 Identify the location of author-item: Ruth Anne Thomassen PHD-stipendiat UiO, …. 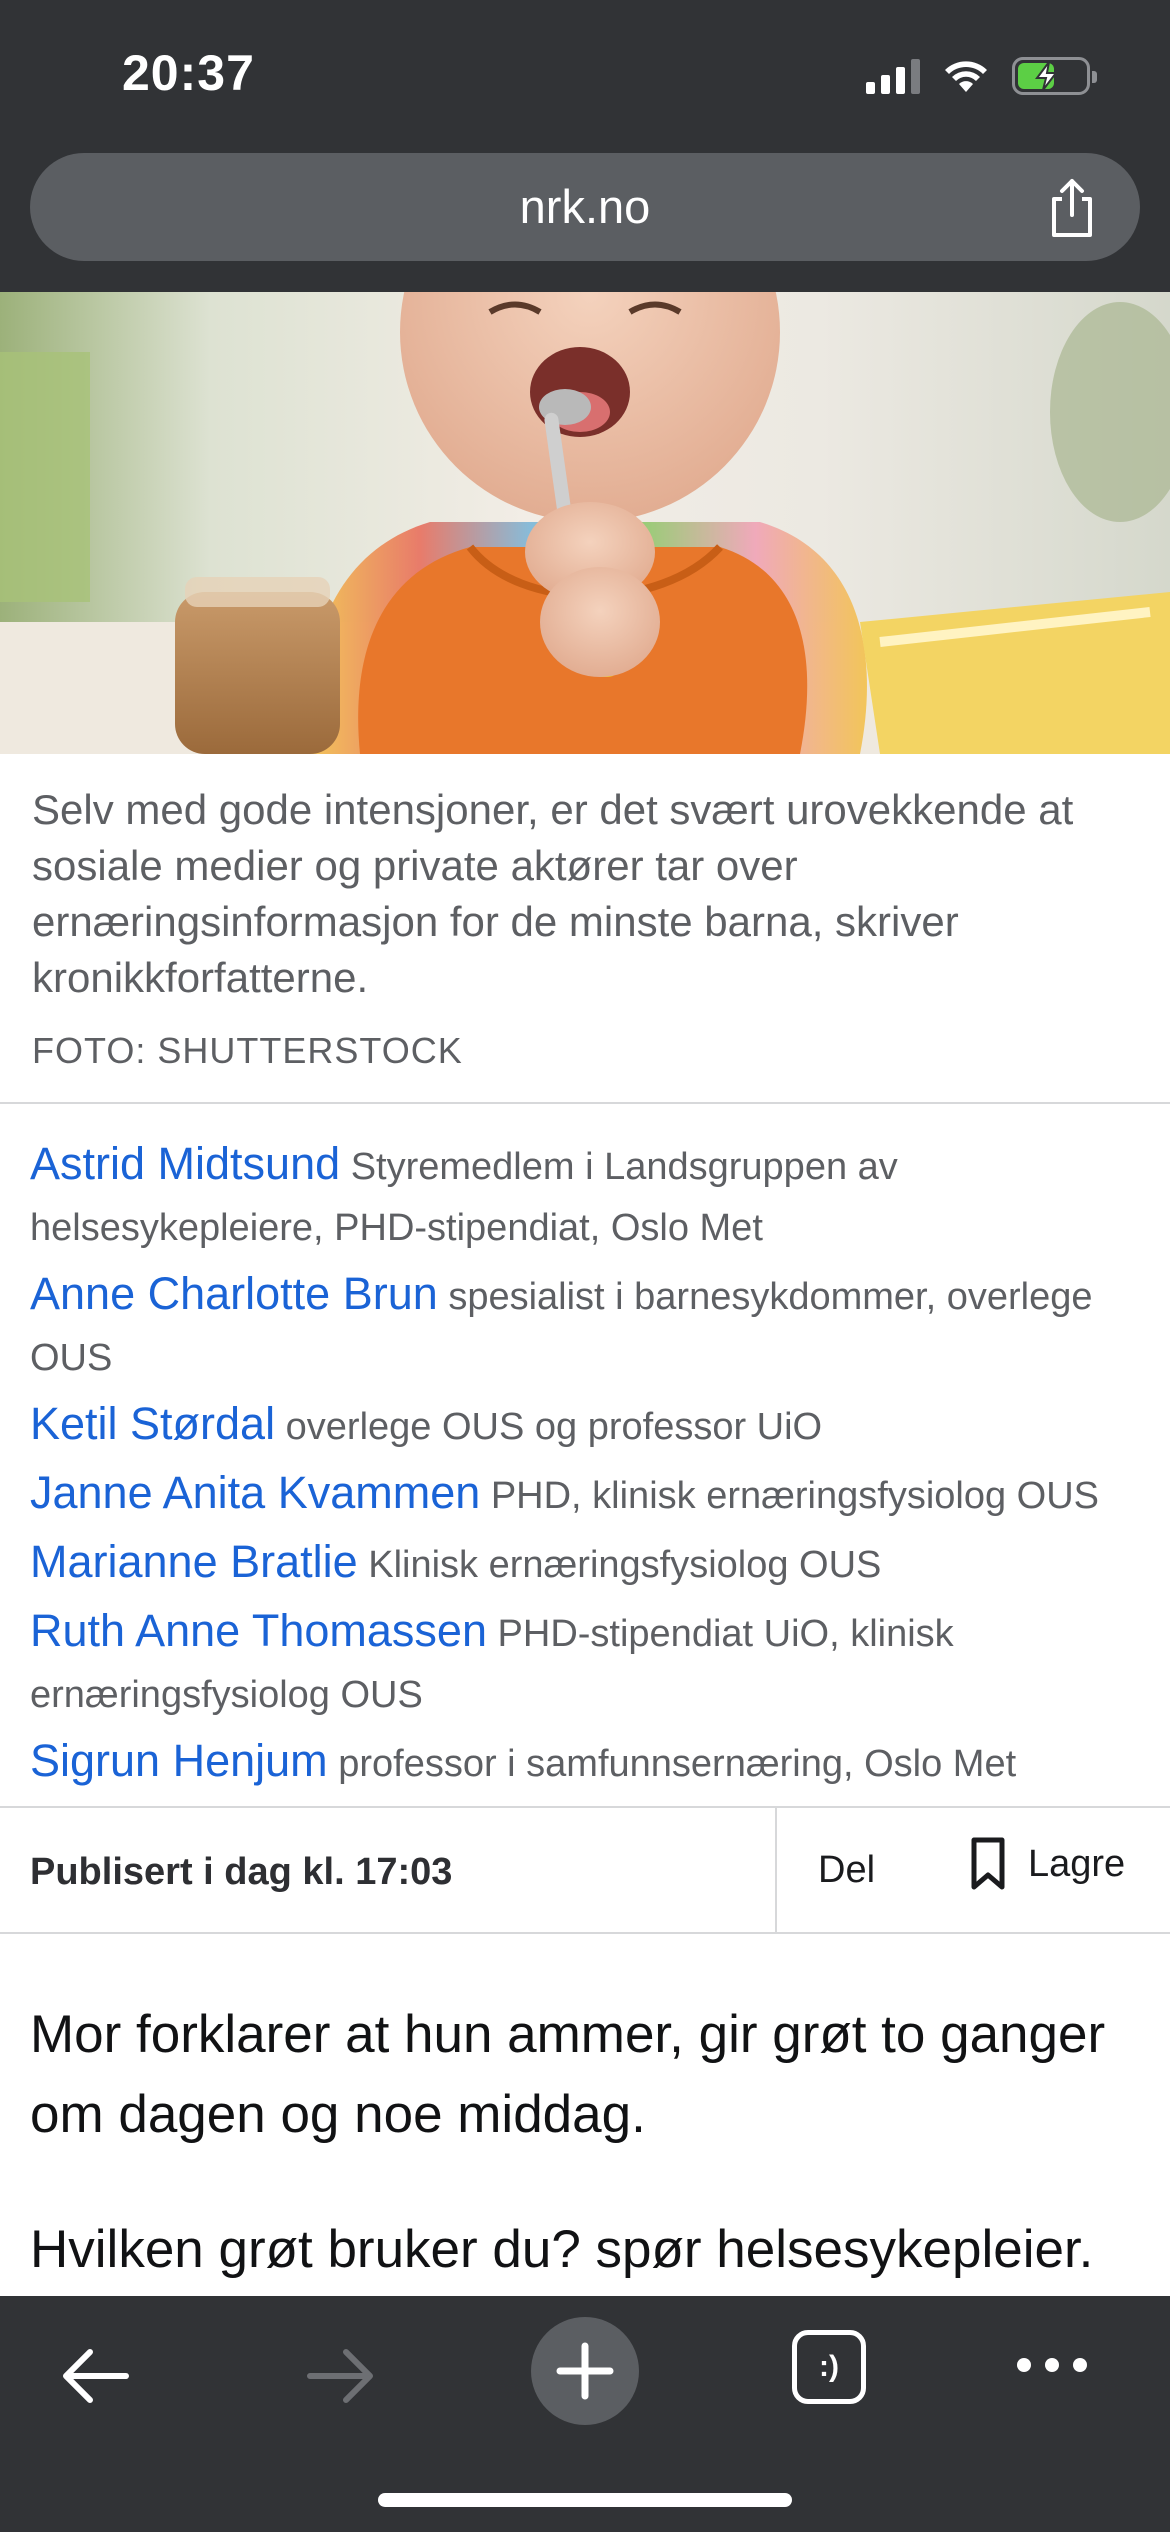
(590, 1663).